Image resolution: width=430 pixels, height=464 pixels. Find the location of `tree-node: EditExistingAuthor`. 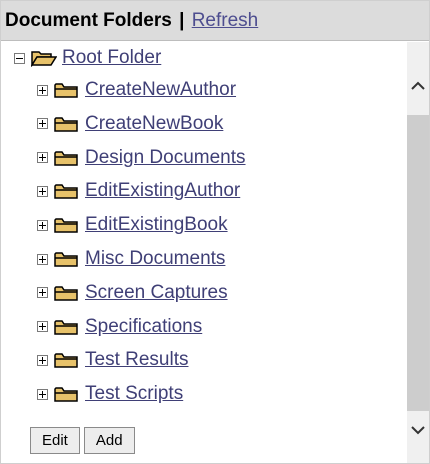

tree-node: EditExistingAuthor is located at coordinates (138, 191).